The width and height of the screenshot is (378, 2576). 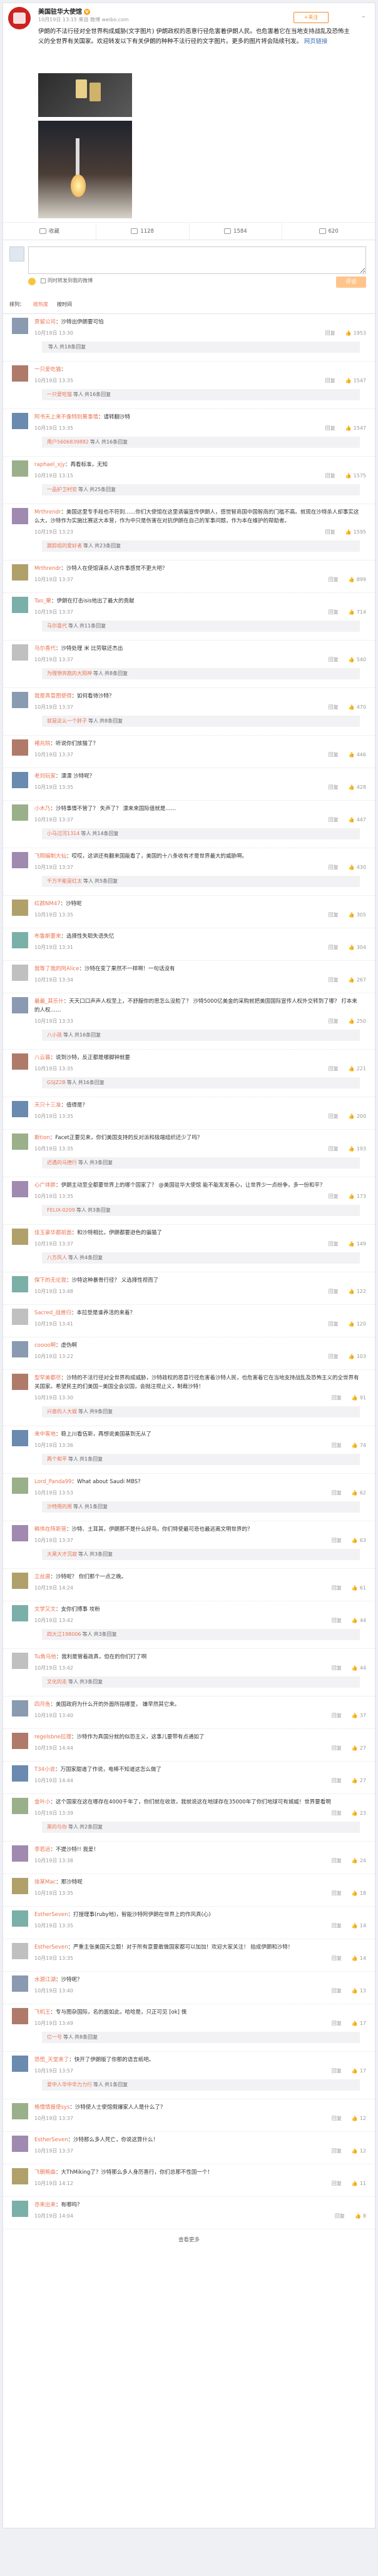 What do you see at coordinates (64, 13) in the screenshot?
I see `post-author: 美国驻华大使馆 V` at bounding box center [64, 13].